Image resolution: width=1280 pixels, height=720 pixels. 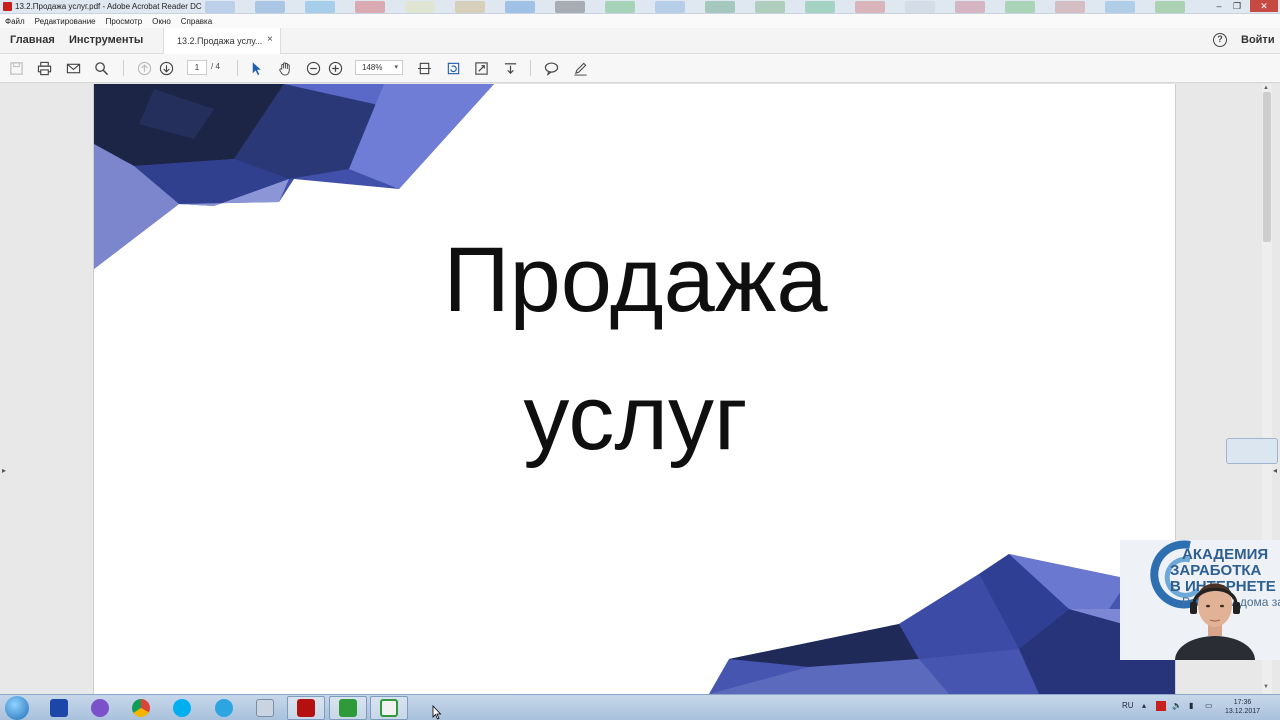 What do you see at coordinates (437, 712) in the screenshot?
I see `mouse-cursor-icon` at bounding box center [437, 712].